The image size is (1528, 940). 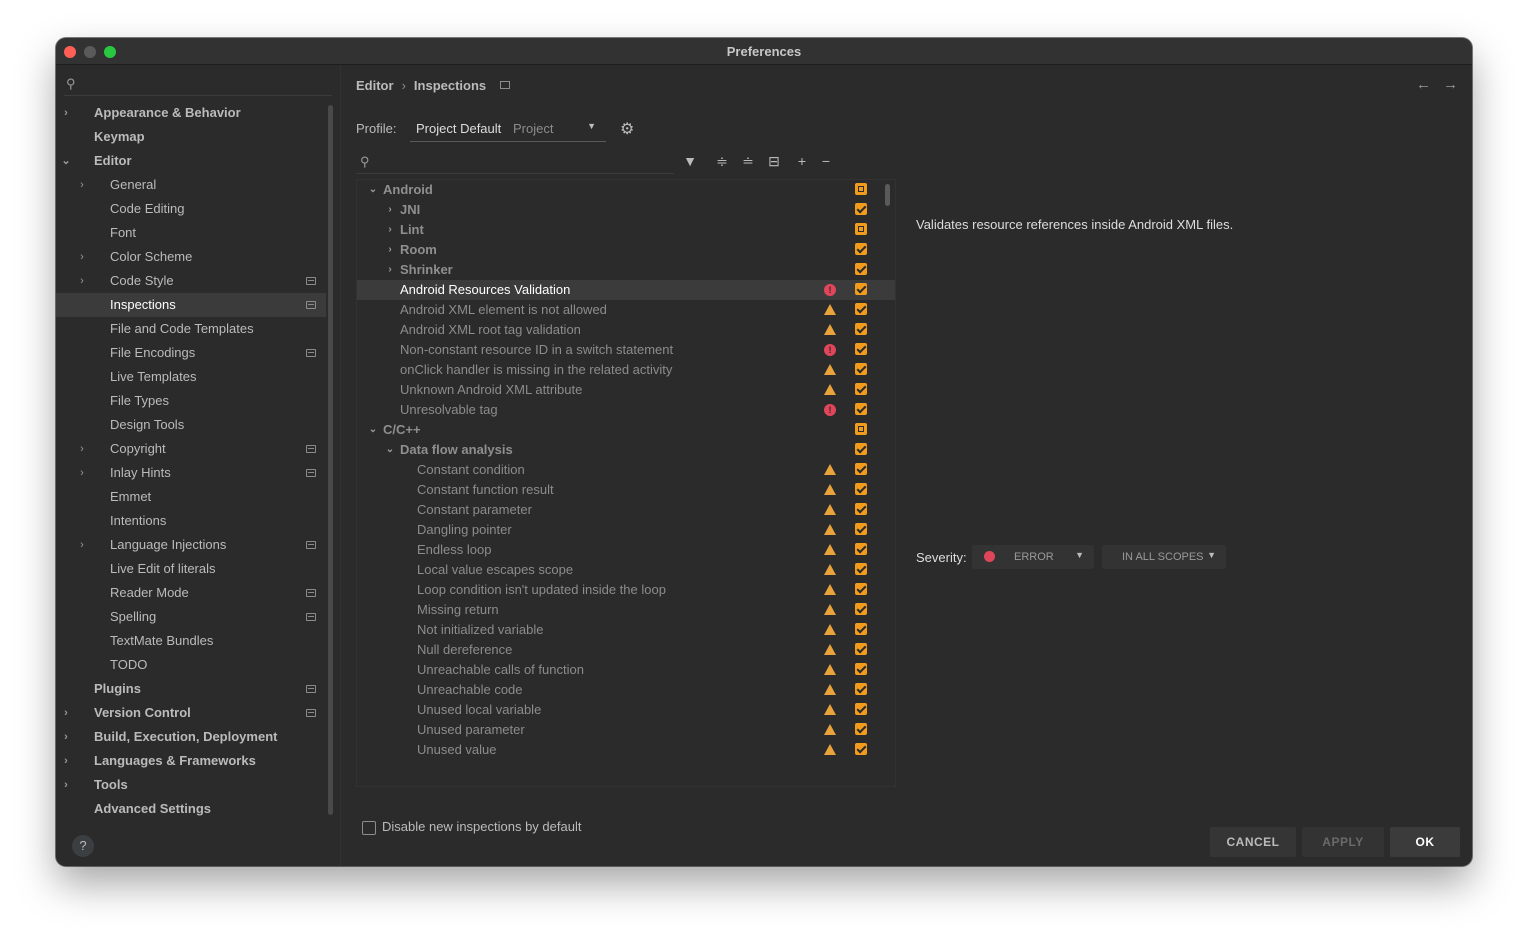 What do you see at coordinates (626, 330) in the screenshot?
I see `inspection-row: Android XML root tag validation` at bounding box center [626, 330].